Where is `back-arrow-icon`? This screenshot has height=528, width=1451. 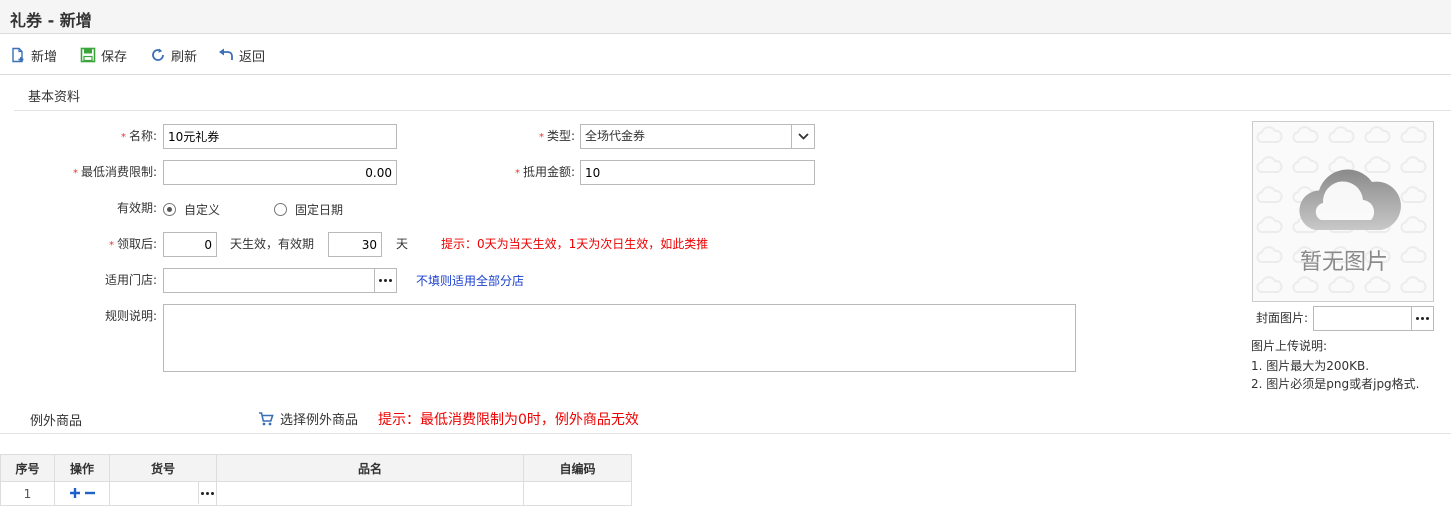 back-arrow-icon is located at coordinates (226, 54).